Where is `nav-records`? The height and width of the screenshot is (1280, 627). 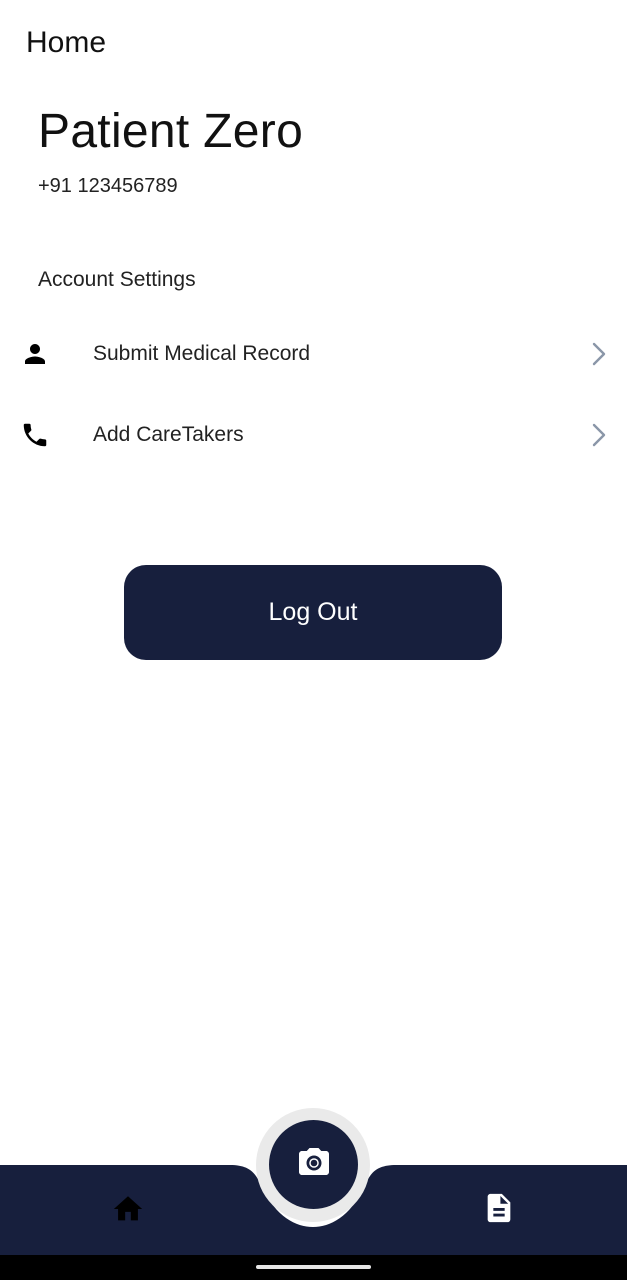 nav-records is located at coordinates (499, 1210).